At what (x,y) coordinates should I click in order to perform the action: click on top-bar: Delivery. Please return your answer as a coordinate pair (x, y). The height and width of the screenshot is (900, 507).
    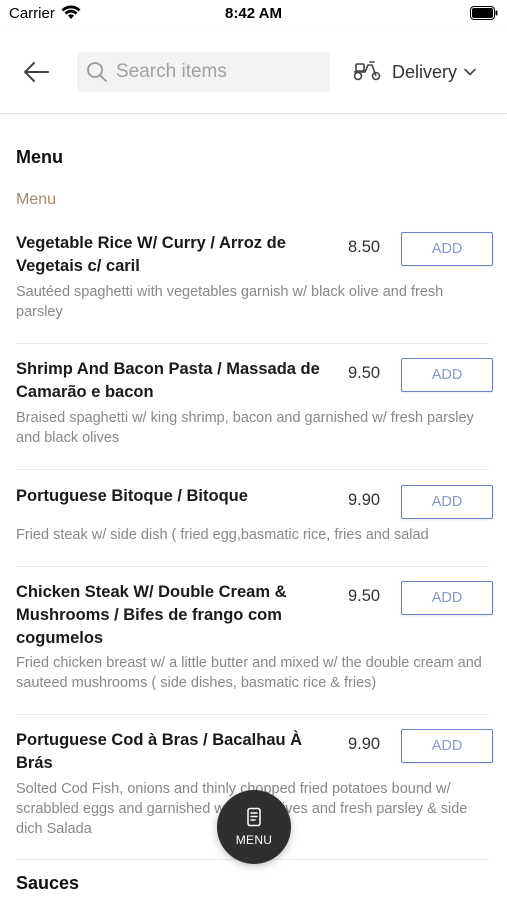
    Looking at the image, I should click on (253, 71).